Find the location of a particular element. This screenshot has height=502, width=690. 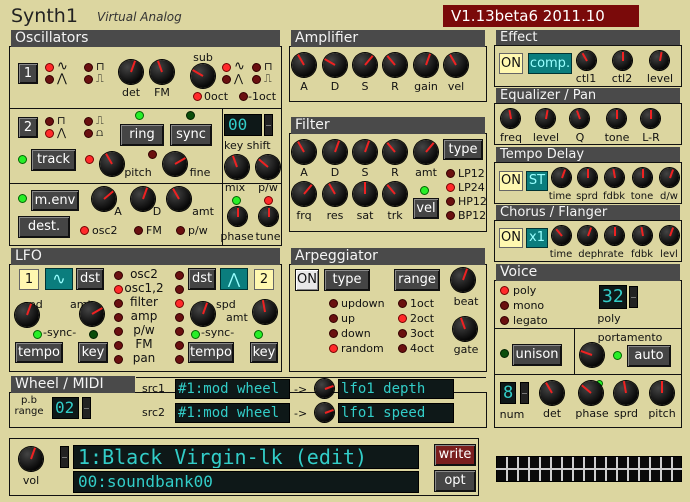

arp-random-led is located at coordinates (333, 348).